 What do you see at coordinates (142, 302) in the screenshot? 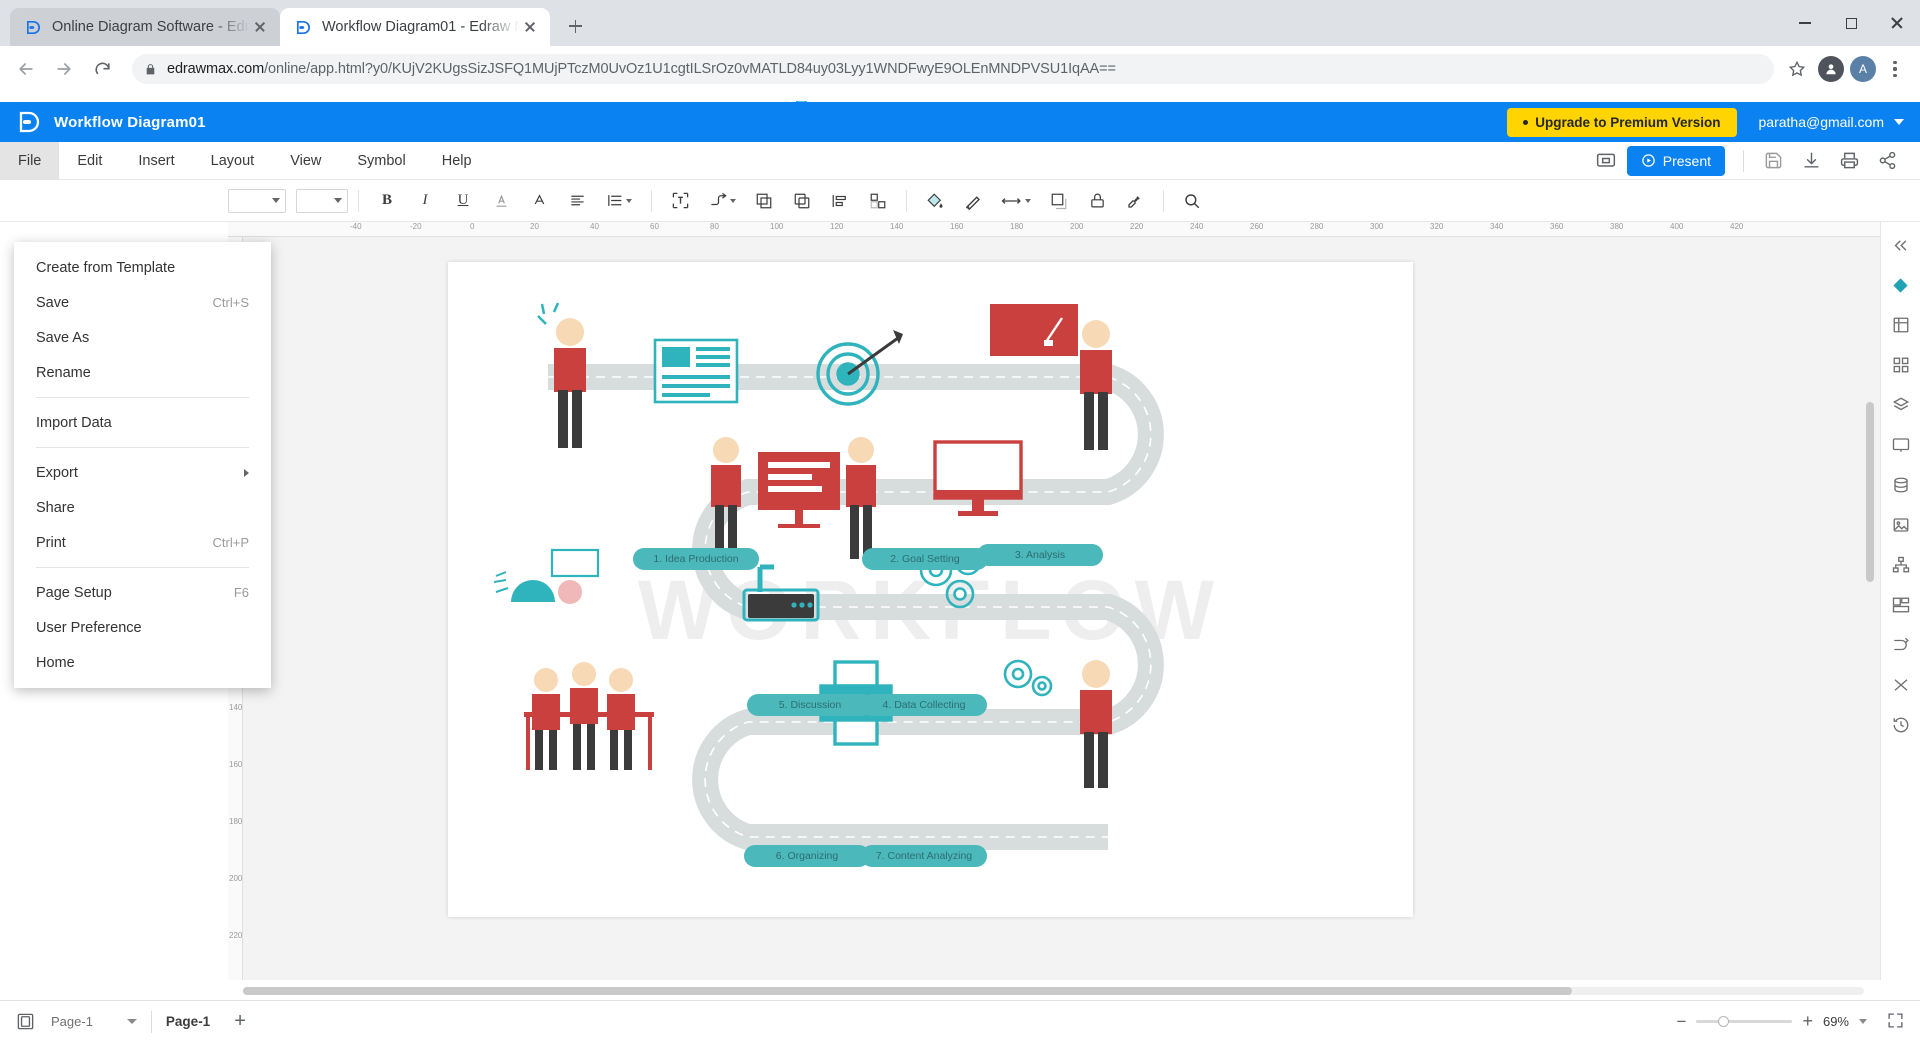
I see `file-menu-save: Save Ctrl+S` at bounding box center [142, 302].